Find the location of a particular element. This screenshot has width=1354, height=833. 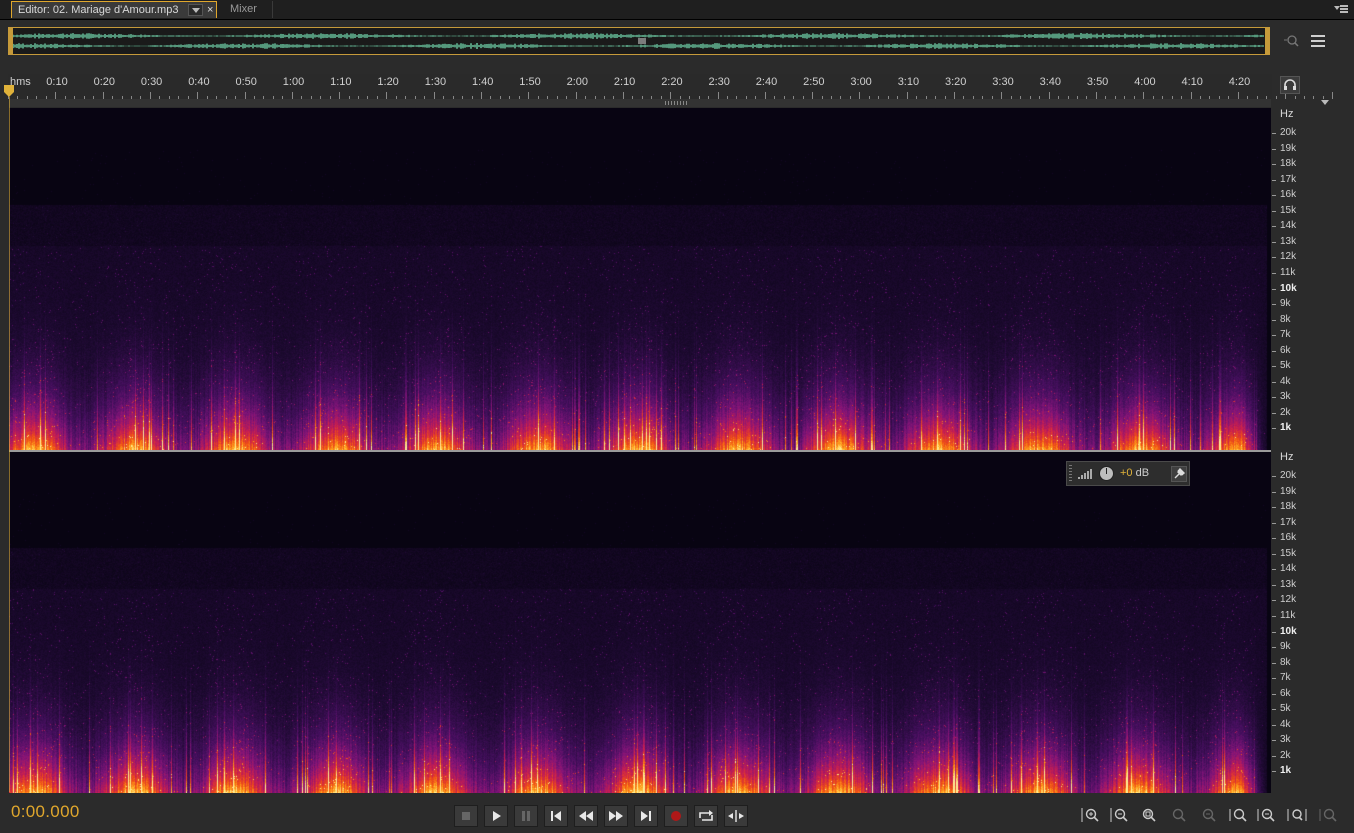

headphones-icon is located at coordinates (1290, 84).